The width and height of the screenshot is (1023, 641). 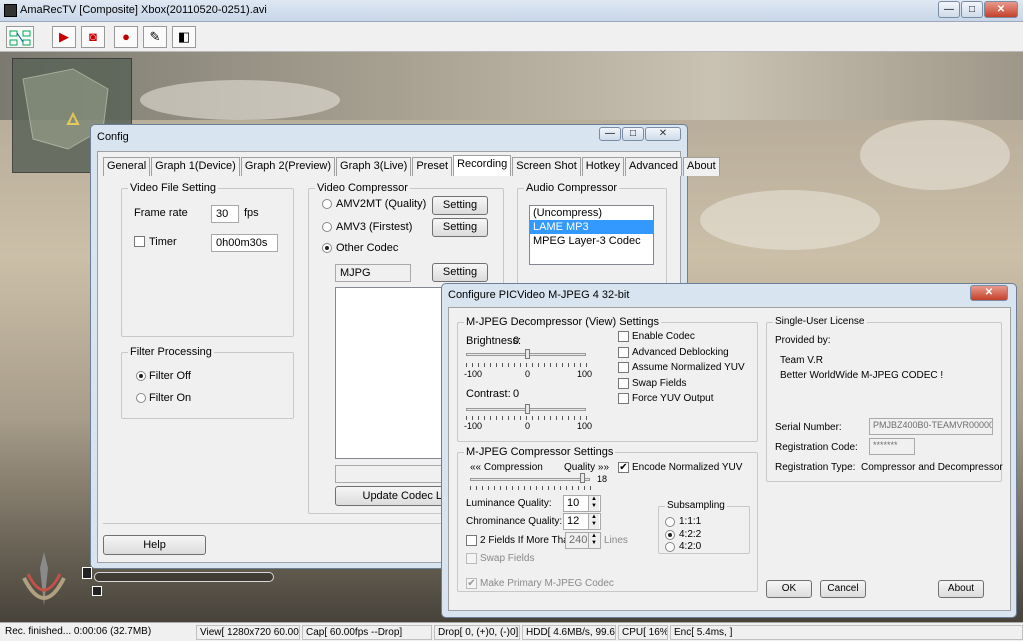 I want to click on ok-button: OK, so click(x=789, y=589).